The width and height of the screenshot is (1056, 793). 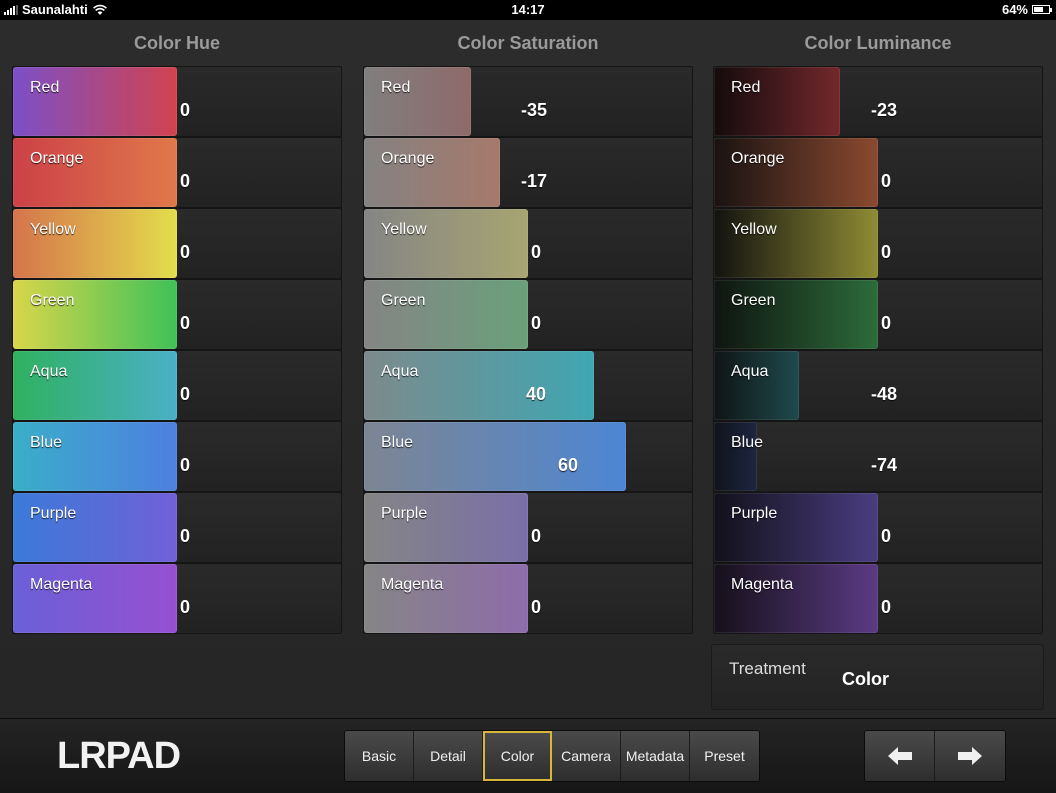 I want to click on photo-navigation, so click(x=935, y=756).